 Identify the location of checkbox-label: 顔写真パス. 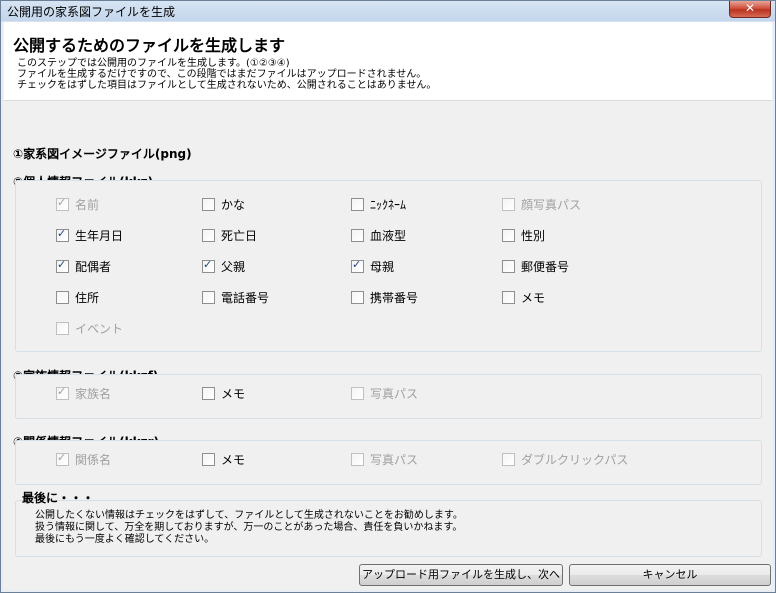
(551, 204).